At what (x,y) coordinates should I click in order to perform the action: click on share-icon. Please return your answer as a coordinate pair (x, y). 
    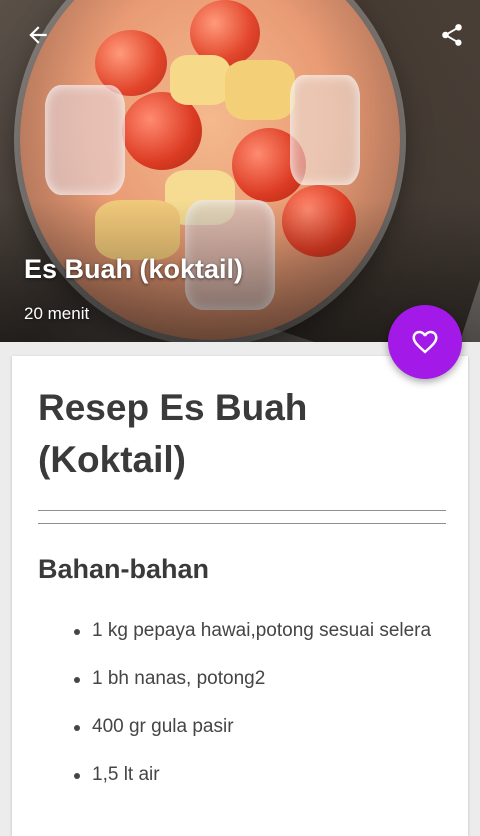
    Looking at the image, I should click on (452, 35).